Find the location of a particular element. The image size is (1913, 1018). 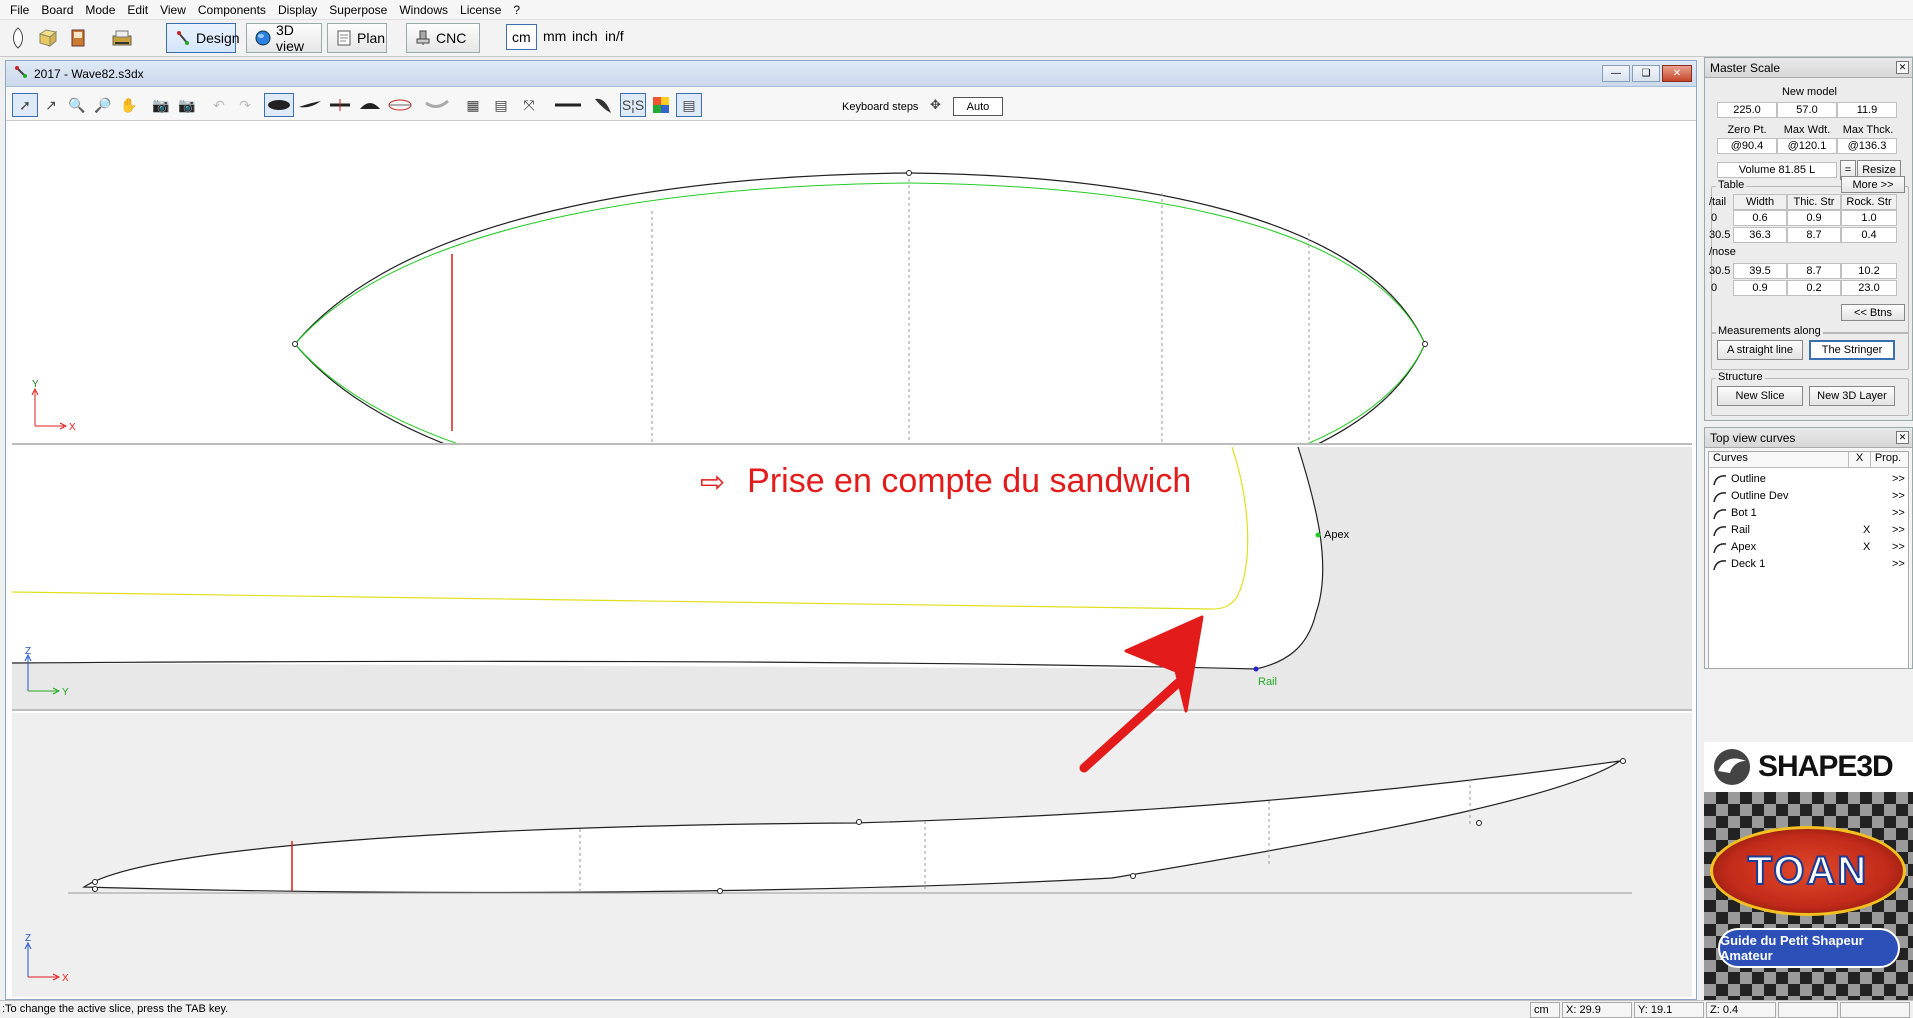

zero-pt-value: @90.4 is located at coordinates (1747, 146).